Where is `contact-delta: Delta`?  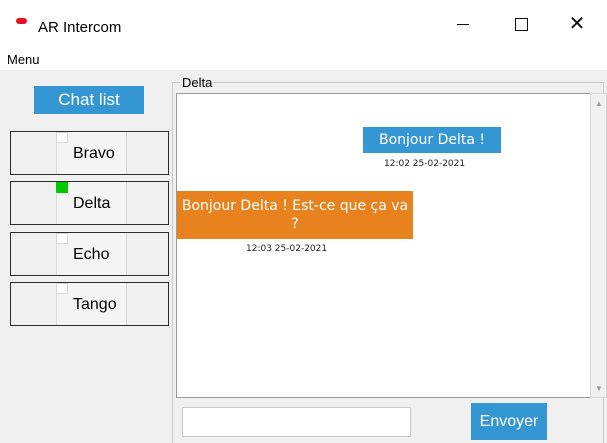
contact-delta: Delta is located at coordinates (89, 203).